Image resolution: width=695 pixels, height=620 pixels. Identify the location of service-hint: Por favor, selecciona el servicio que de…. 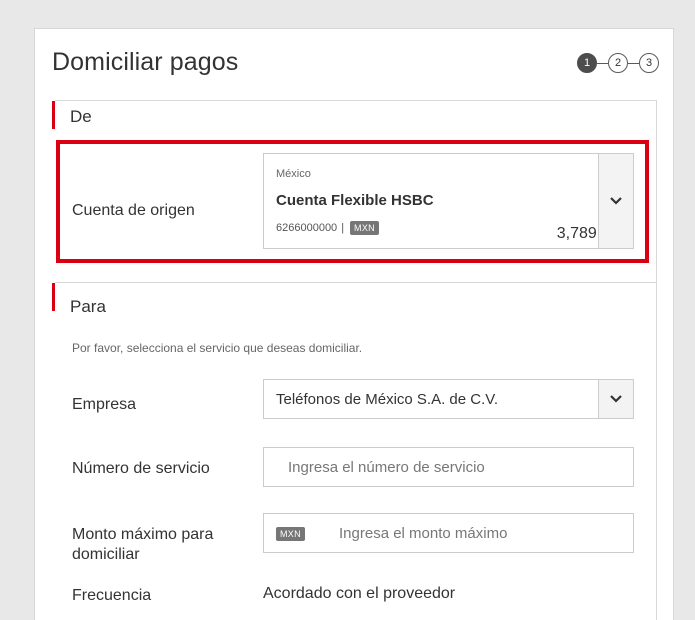
(217, 348).